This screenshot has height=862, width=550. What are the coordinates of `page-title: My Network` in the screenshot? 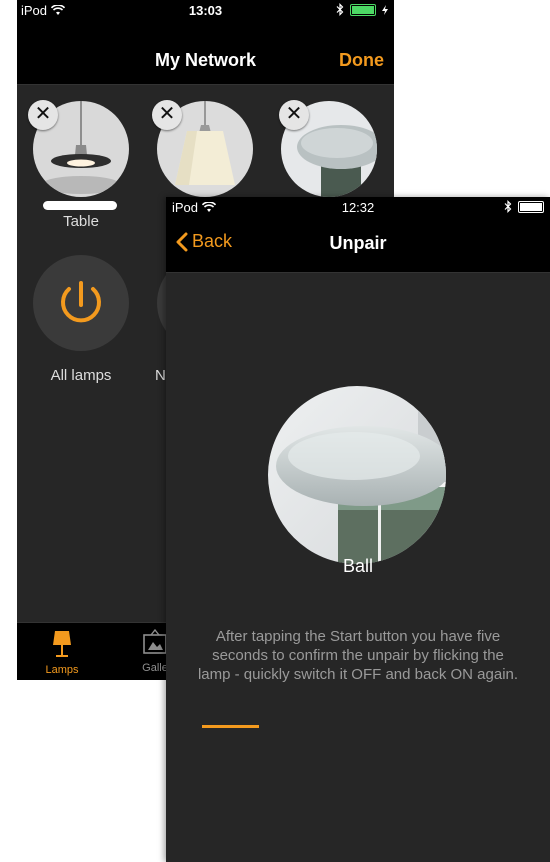 It's located at (205, 60).